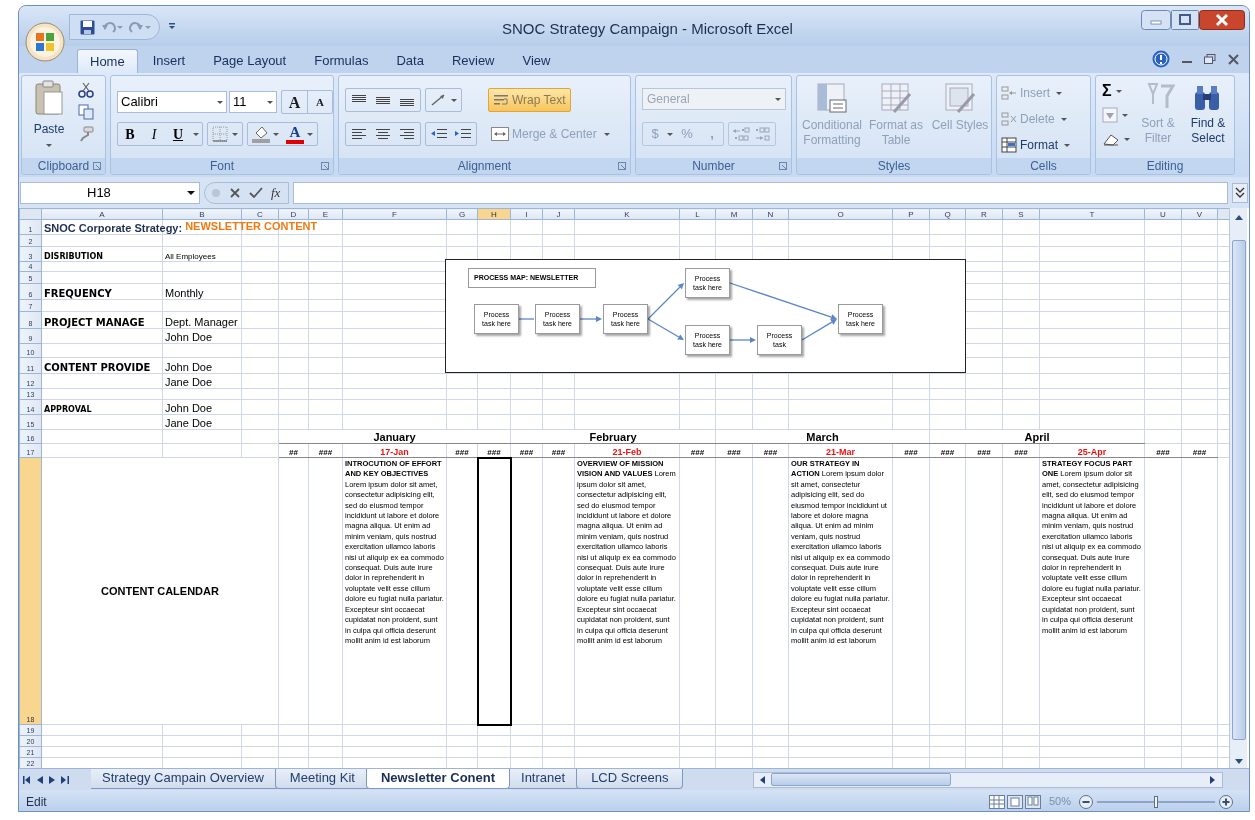  Describe the element at coordinates (172, 26) in the screenshot. I see `customize-toolbar-icon` at that location.